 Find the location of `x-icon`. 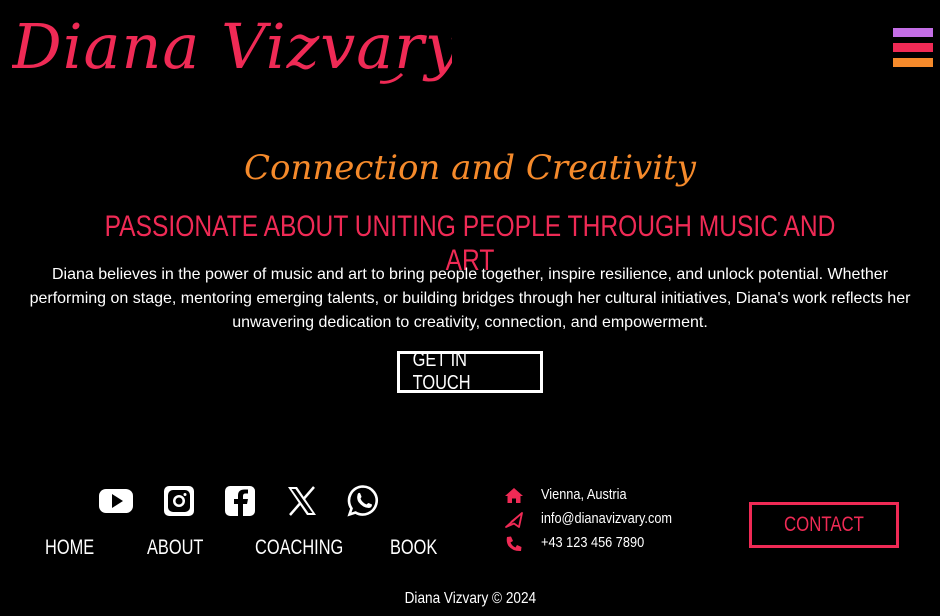

x-icon is located at coordinates (302, 501).